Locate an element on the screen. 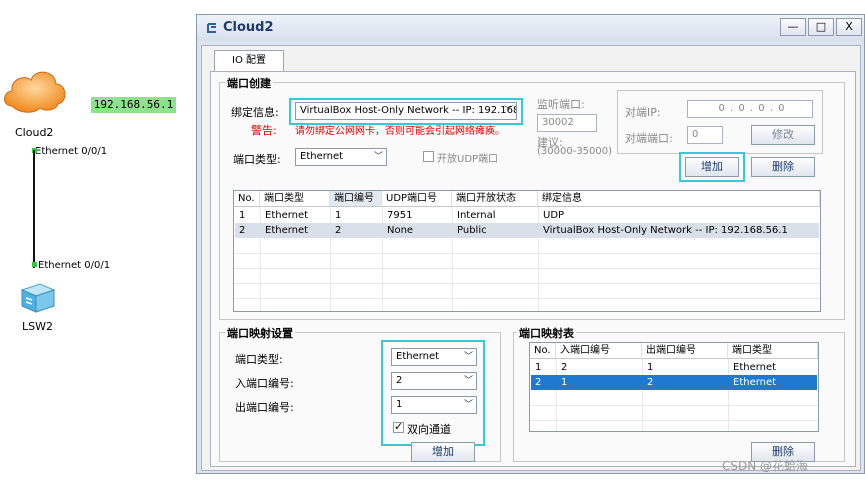 The height and width of the screenshot is (481, 865). link-endpoint-dot is located at coordinates (34, 264).